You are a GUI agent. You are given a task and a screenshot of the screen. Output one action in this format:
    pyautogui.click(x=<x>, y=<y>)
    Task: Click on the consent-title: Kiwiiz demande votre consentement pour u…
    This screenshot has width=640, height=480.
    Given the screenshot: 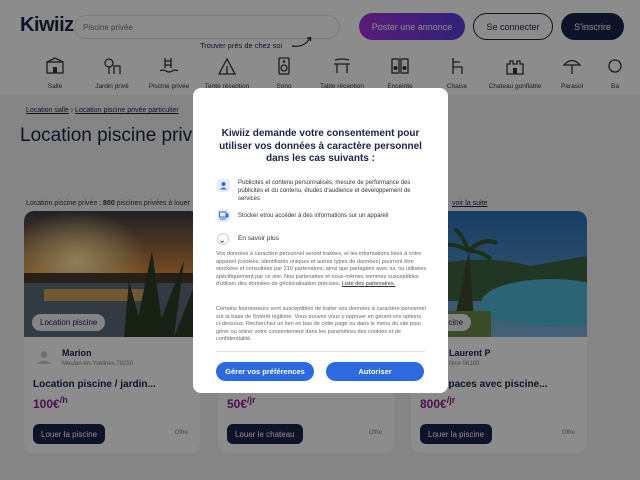 What is the action you would take?
    pyautogui.click(x=320, y=146)
    